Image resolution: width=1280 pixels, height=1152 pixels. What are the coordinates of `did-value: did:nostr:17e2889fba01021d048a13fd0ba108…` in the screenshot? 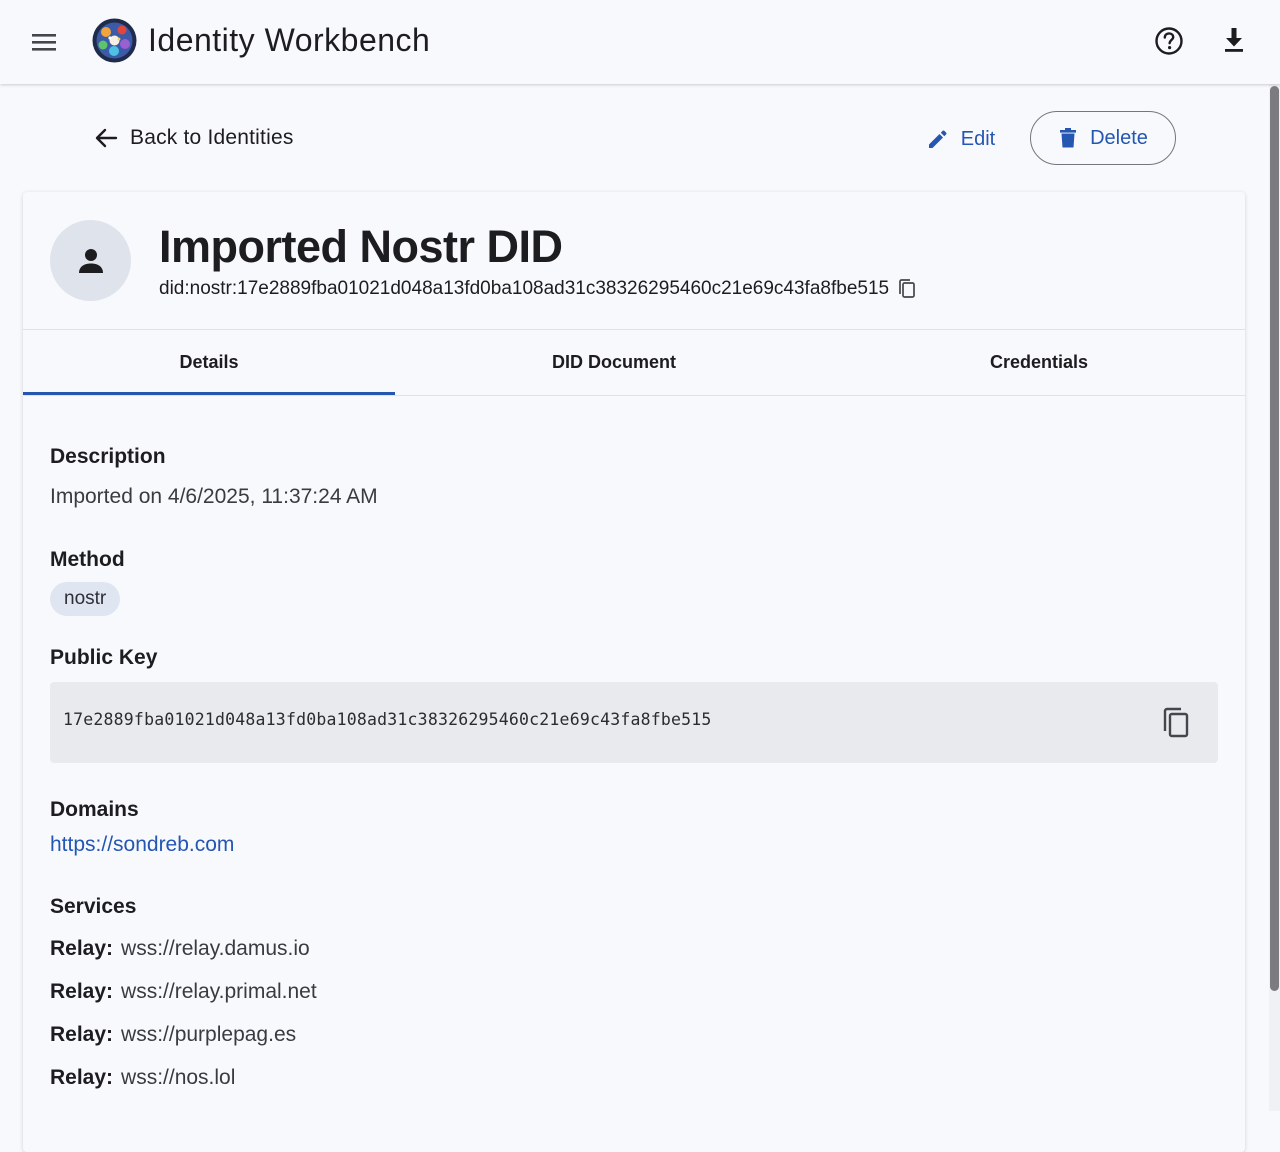 It's located at (524, 288).